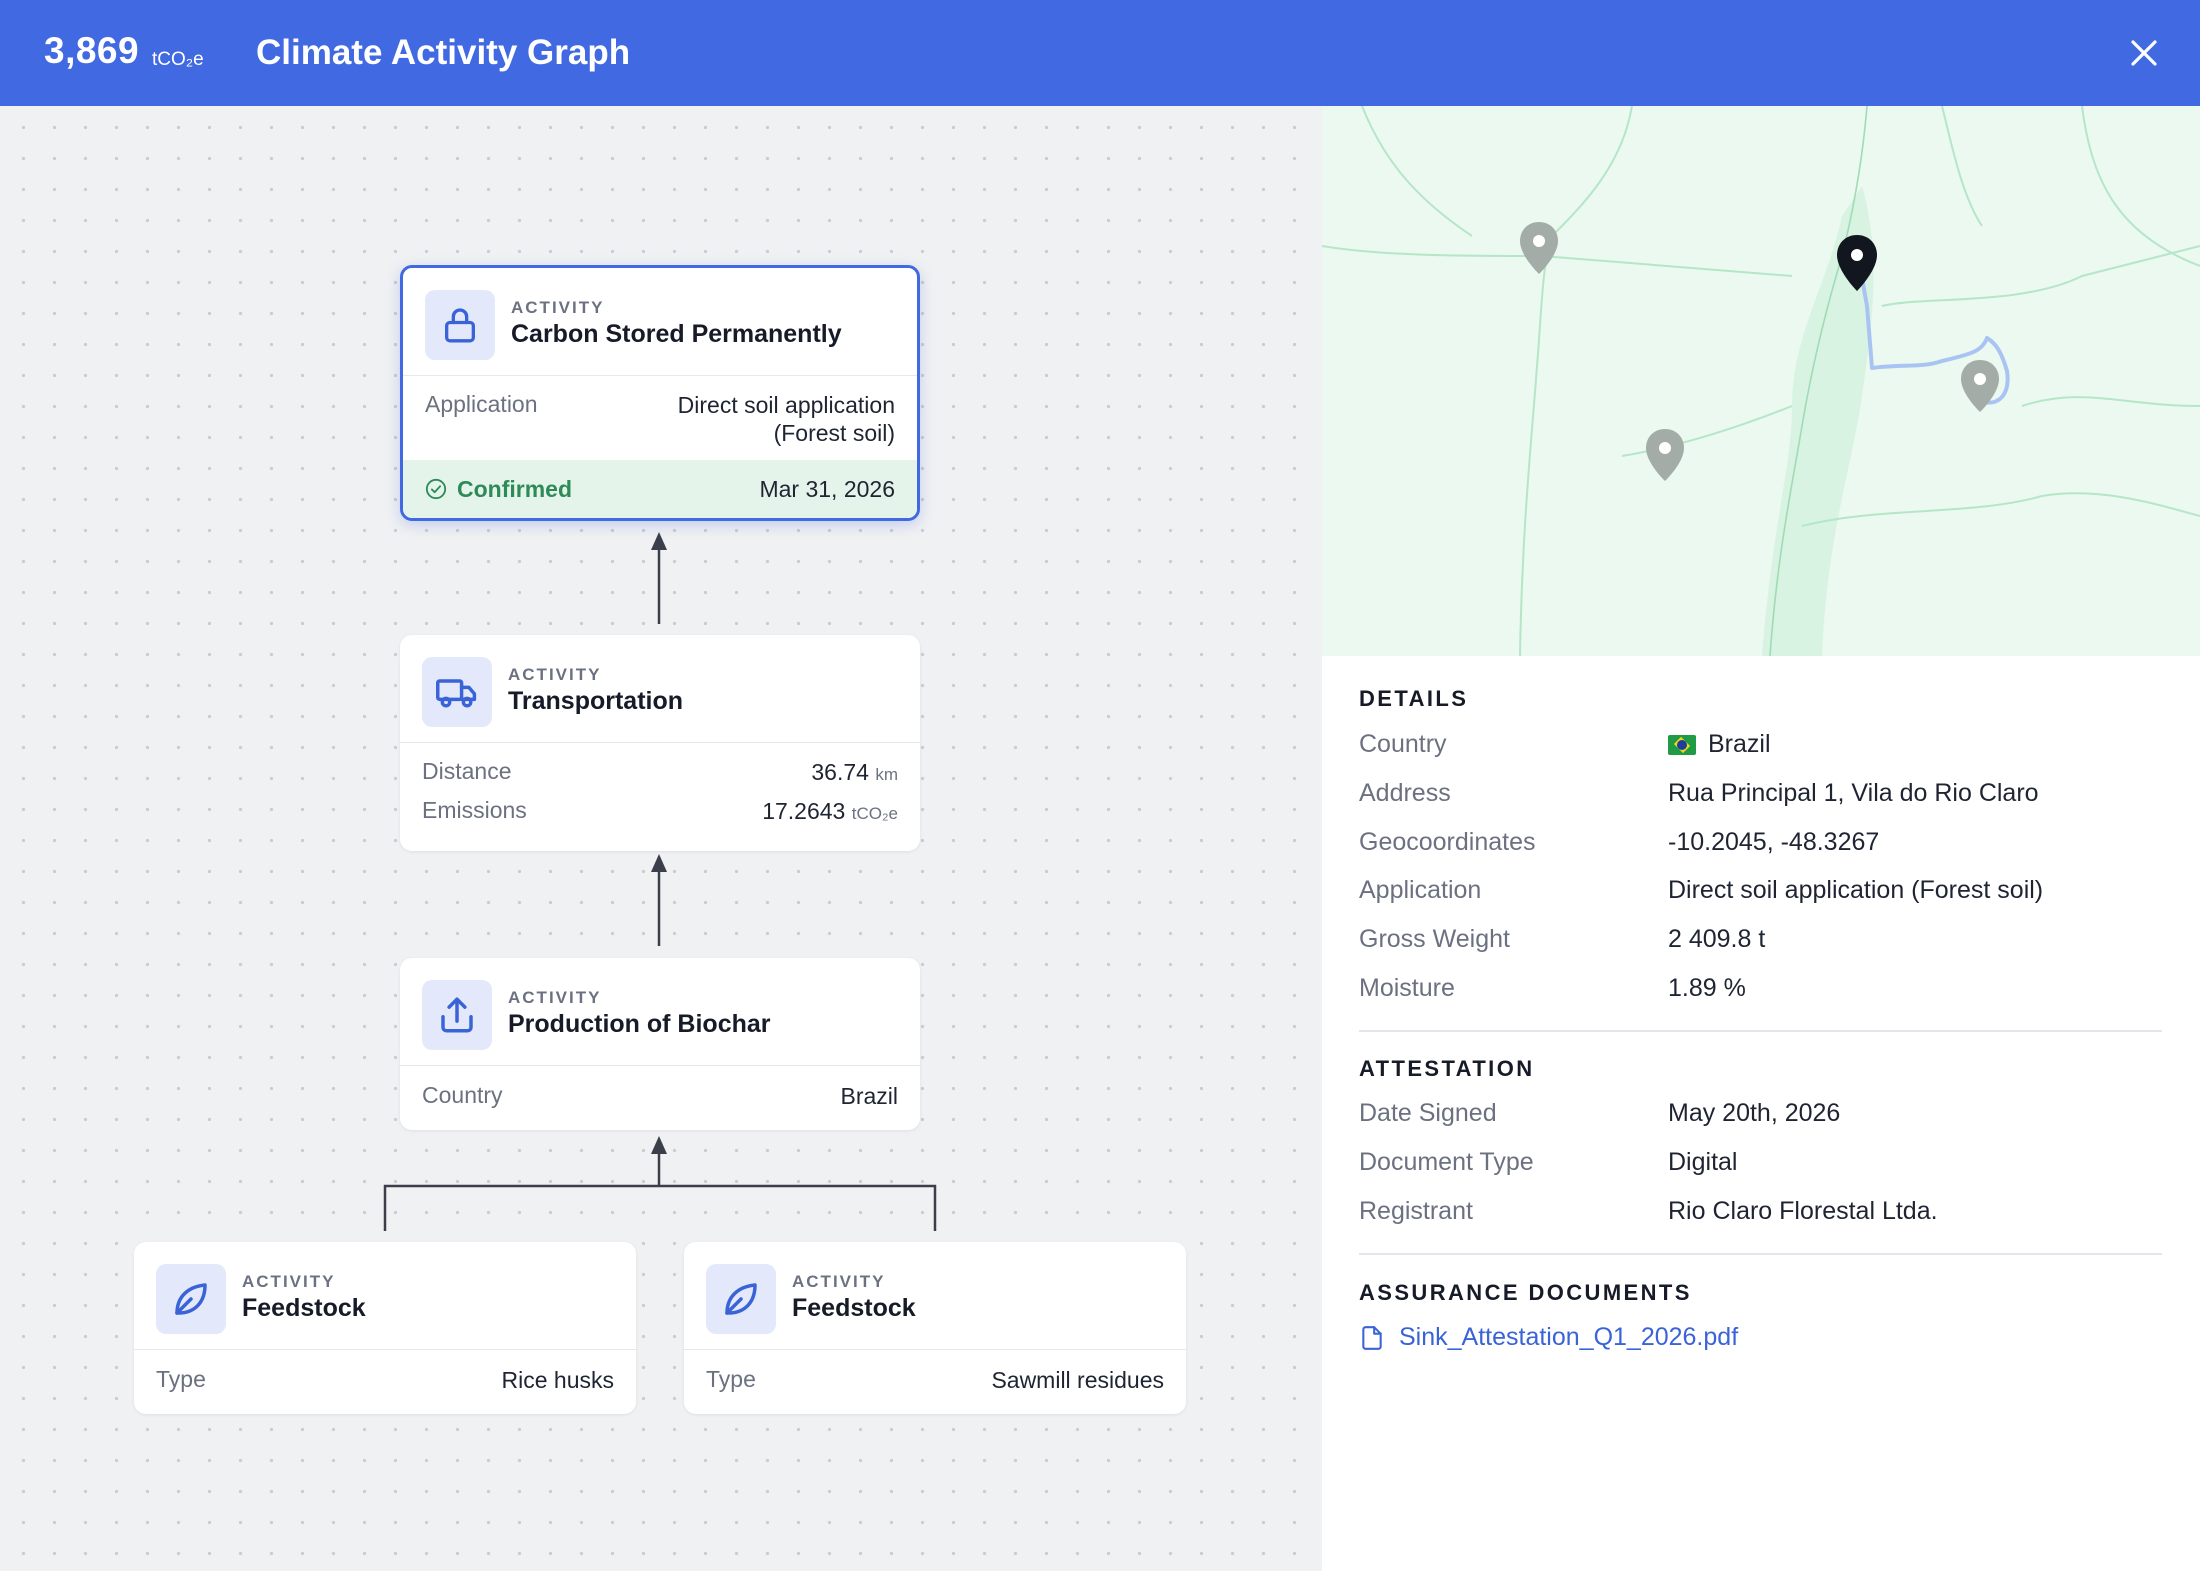  I want to click on moisture-value: 1.89 %, so click(1707, 988).